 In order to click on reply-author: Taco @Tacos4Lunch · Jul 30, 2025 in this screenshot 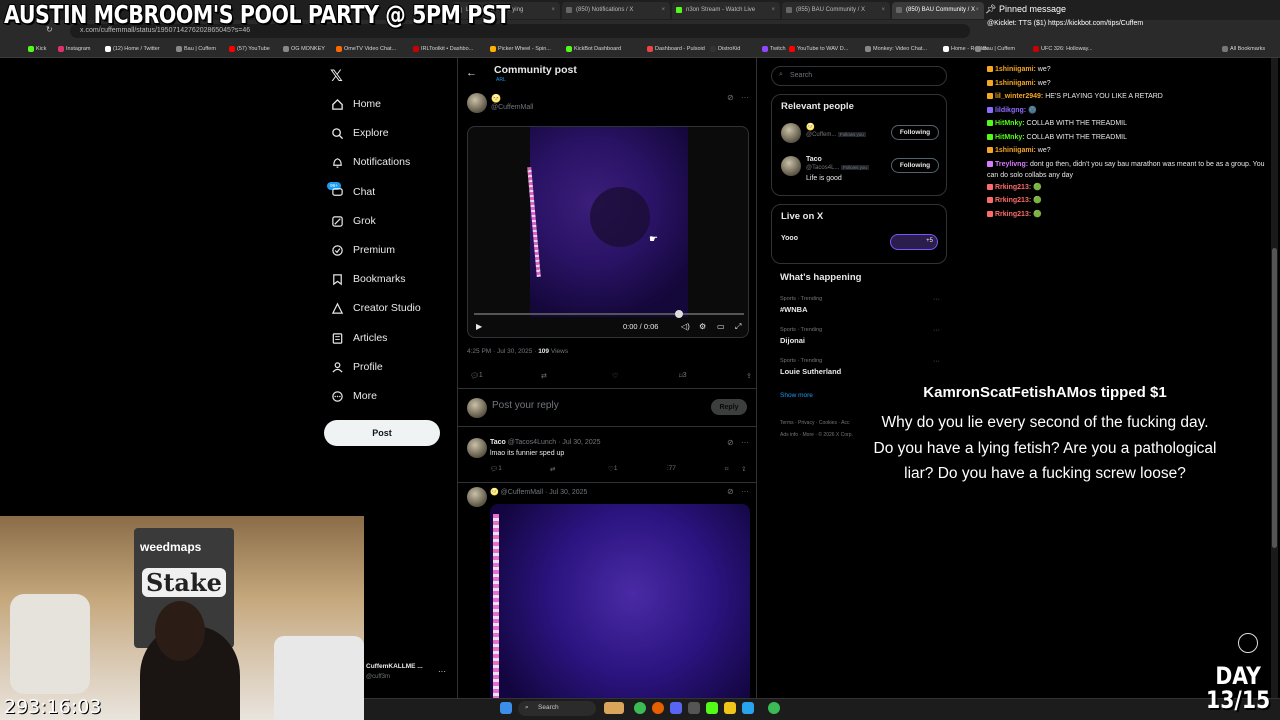, I will do `click(545, 442)`.